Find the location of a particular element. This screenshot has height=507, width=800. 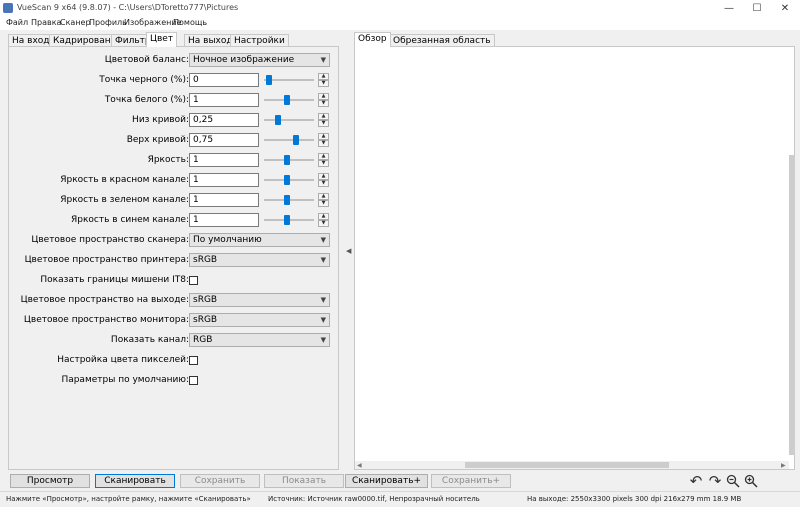

brightness-red-input: 1 is located at coordinates (224, 180).